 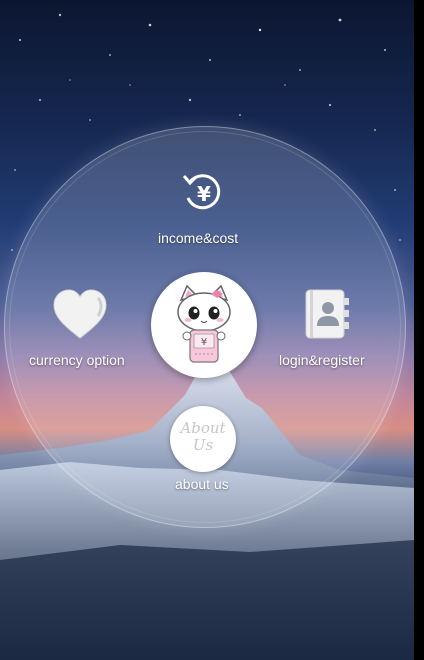 I want to click on about-us-icon: About Us, so click(x=203, y=436).